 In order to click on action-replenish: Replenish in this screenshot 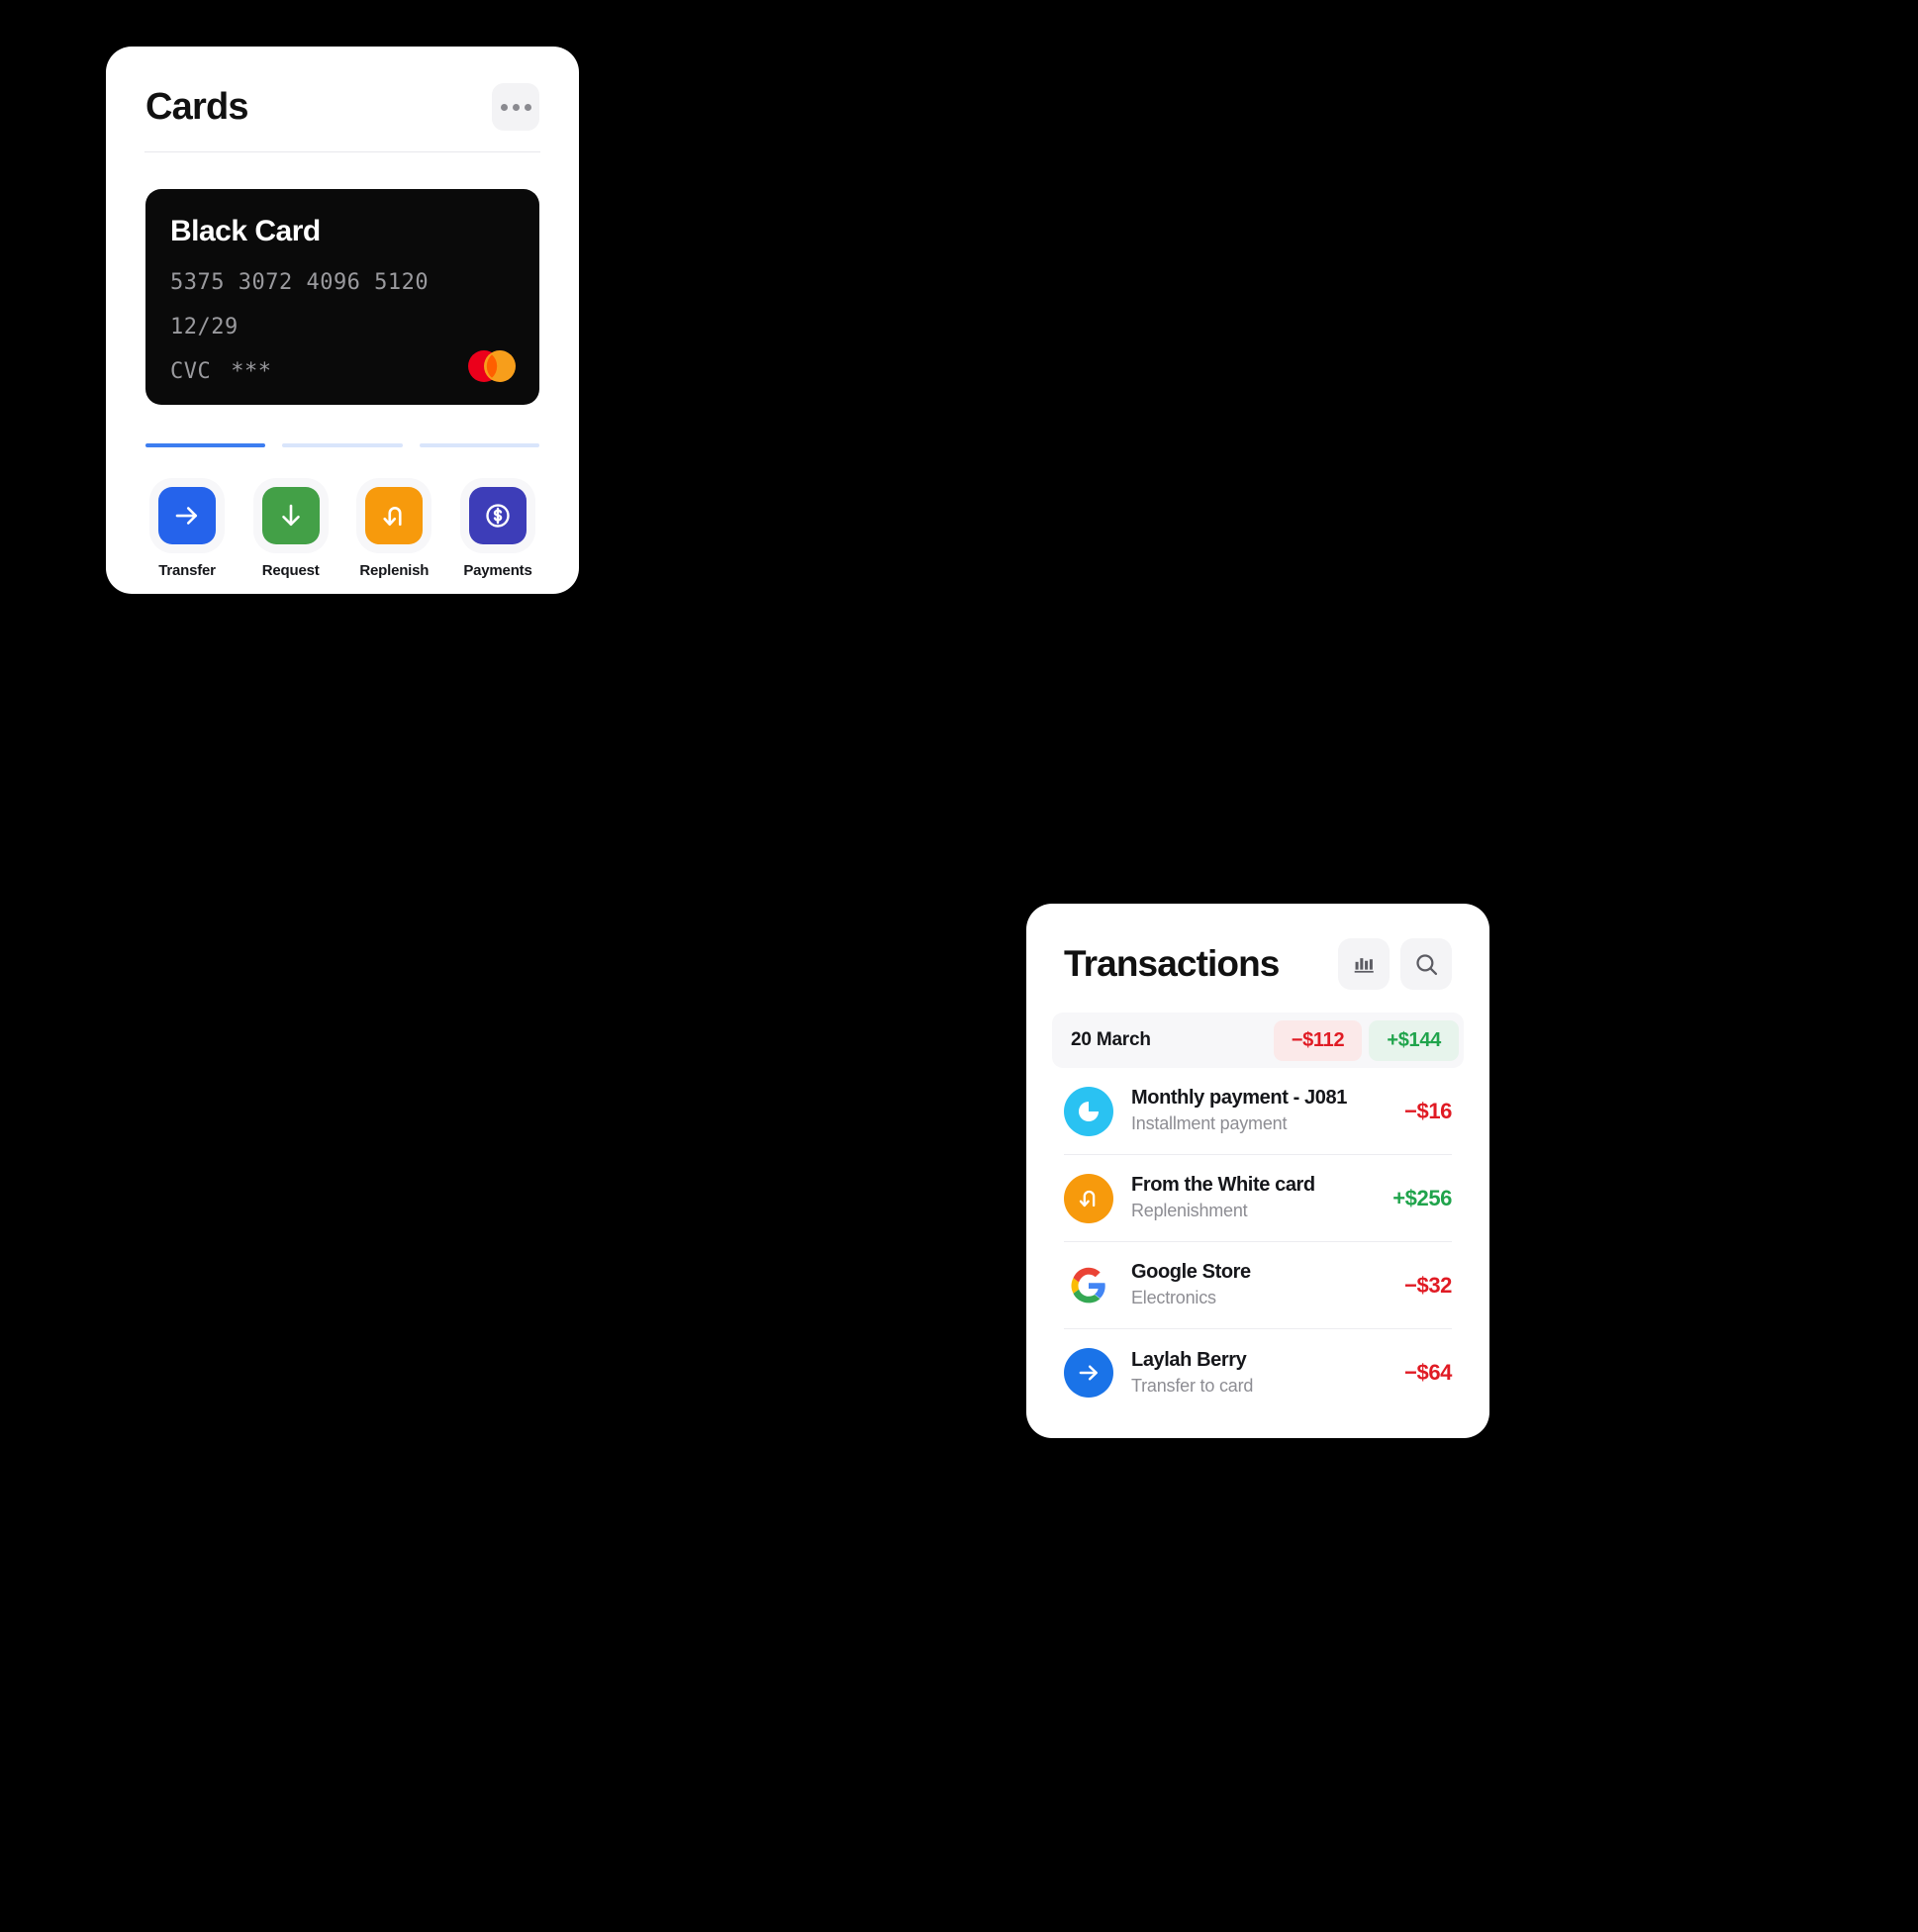, I will do `click(393, 533)`.